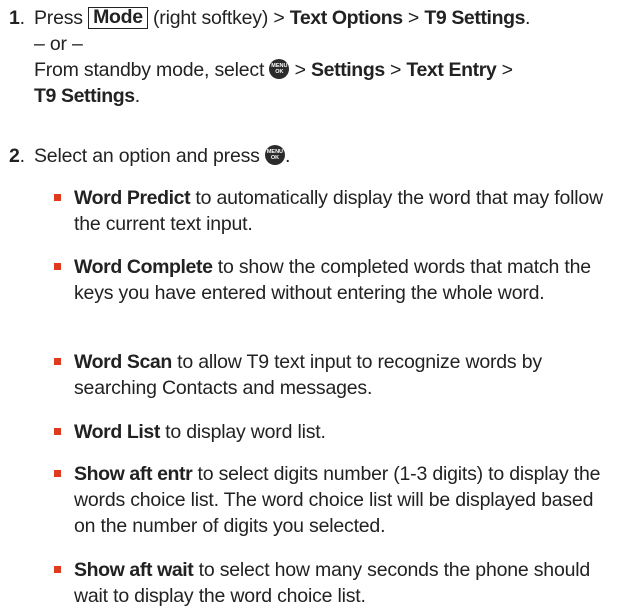 The image size is (621, 613). Describe the element at coordinates (346, 18) in the screenshot. I see `menu-path-text-options: Text Options` at that location.